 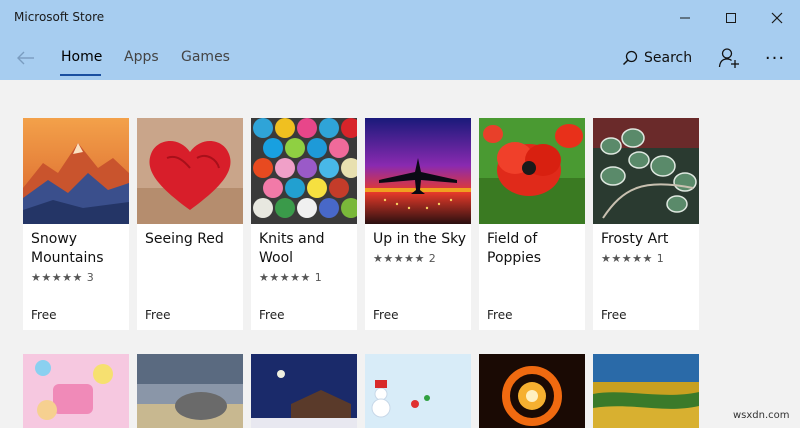 I want to click on mountain-image-icon, so click(x=76, y=171).